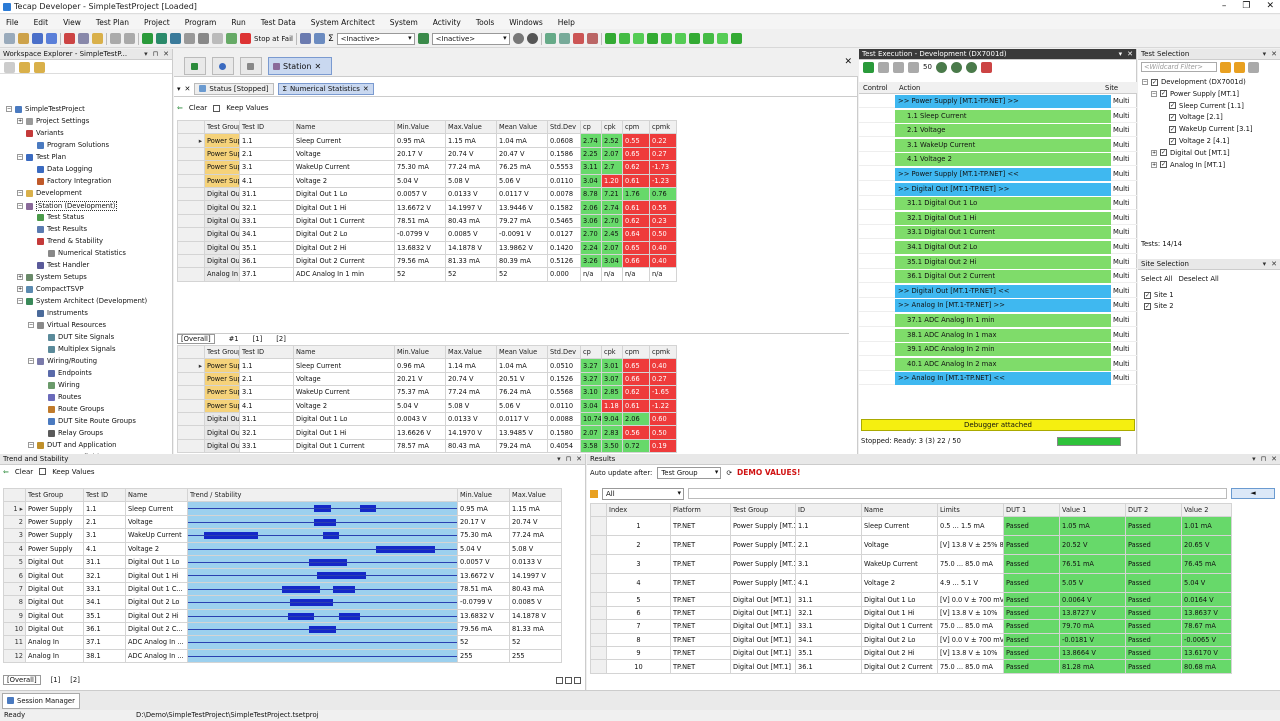 The image size is (1280, 721). What do you see at coordinates (115, 38) in the screenshot?
I see `undo-icon` at bounding box center [115, 38].